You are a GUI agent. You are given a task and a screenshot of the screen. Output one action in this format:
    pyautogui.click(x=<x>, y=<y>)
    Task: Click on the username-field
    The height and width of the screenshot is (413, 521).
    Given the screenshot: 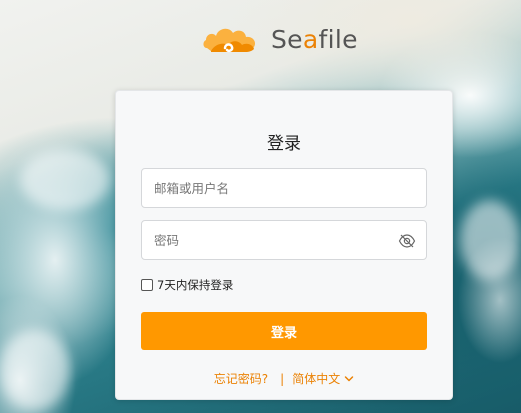 What is the action you would take?
    pyautogui.click(x=284, y=188)
    